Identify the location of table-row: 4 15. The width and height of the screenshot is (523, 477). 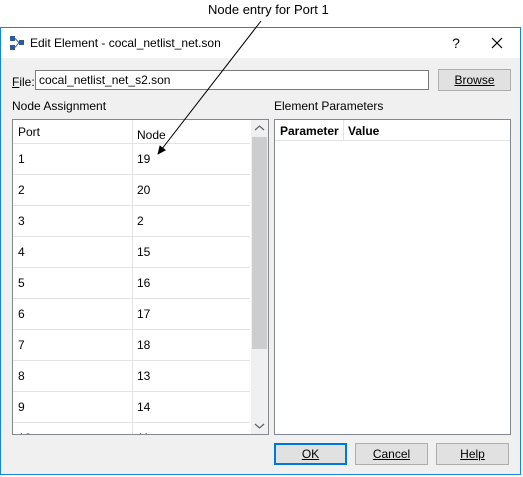
(131, 252).